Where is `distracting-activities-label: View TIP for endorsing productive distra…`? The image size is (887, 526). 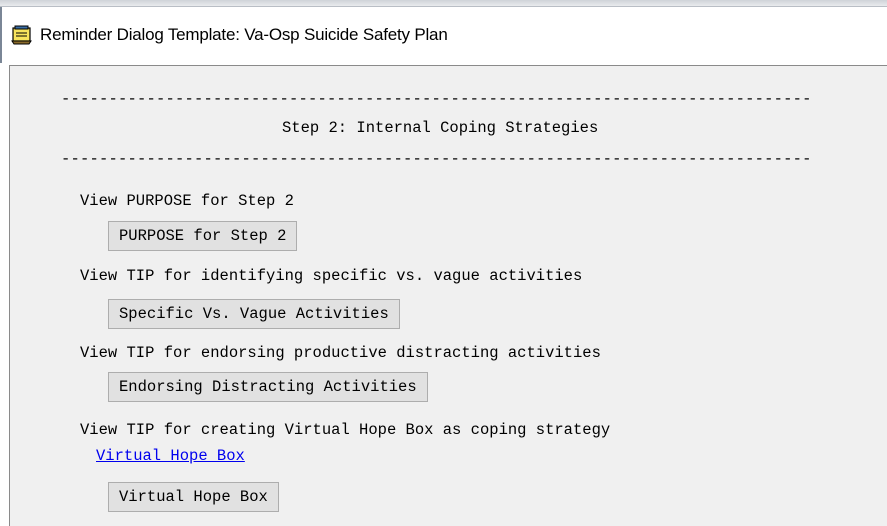
distracting-activities-label: View TIP for endorsing productive distra… is located at coordinates (340, 353).